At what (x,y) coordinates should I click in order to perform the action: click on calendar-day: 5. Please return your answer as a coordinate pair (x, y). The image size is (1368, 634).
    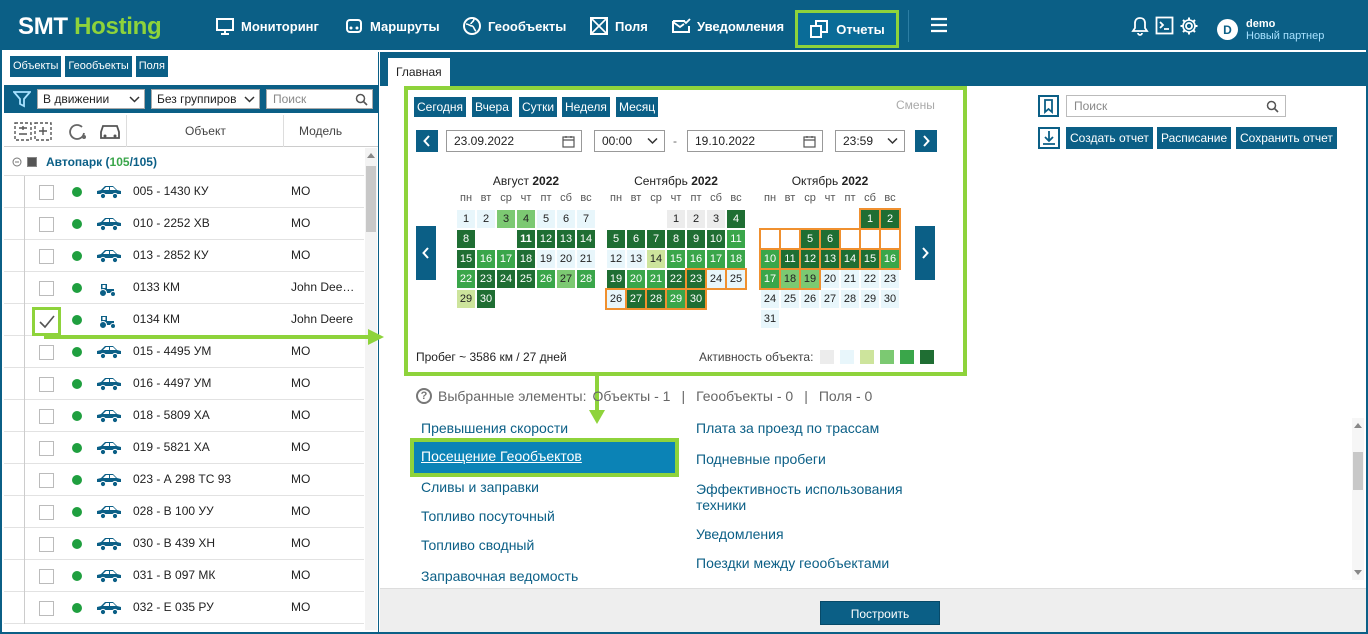
    Looking at the image, I should click on (810, 239).